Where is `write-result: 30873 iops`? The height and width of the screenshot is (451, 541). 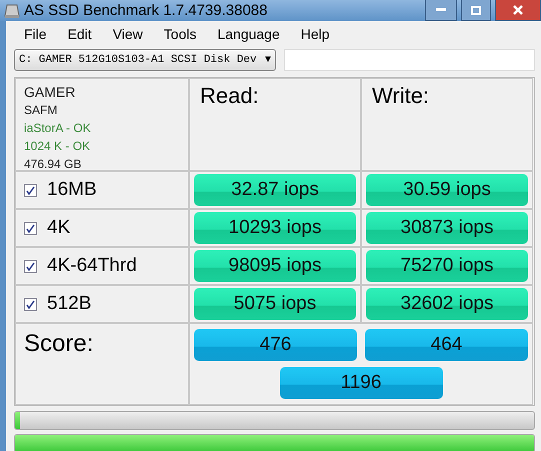
write-result: 30873 iops is located at coordinates (447, 228).